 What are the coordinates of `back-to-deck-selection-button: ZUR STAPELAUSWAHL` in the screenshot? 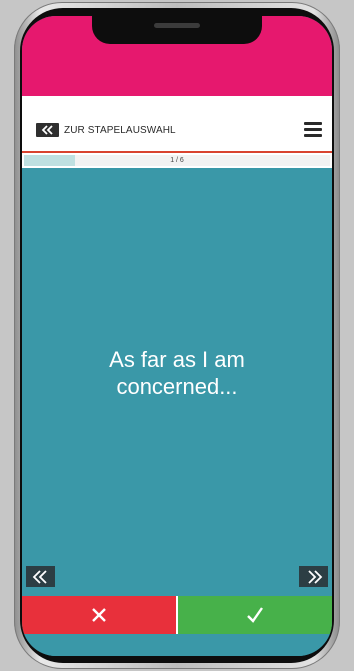 It's located at (106, 130).